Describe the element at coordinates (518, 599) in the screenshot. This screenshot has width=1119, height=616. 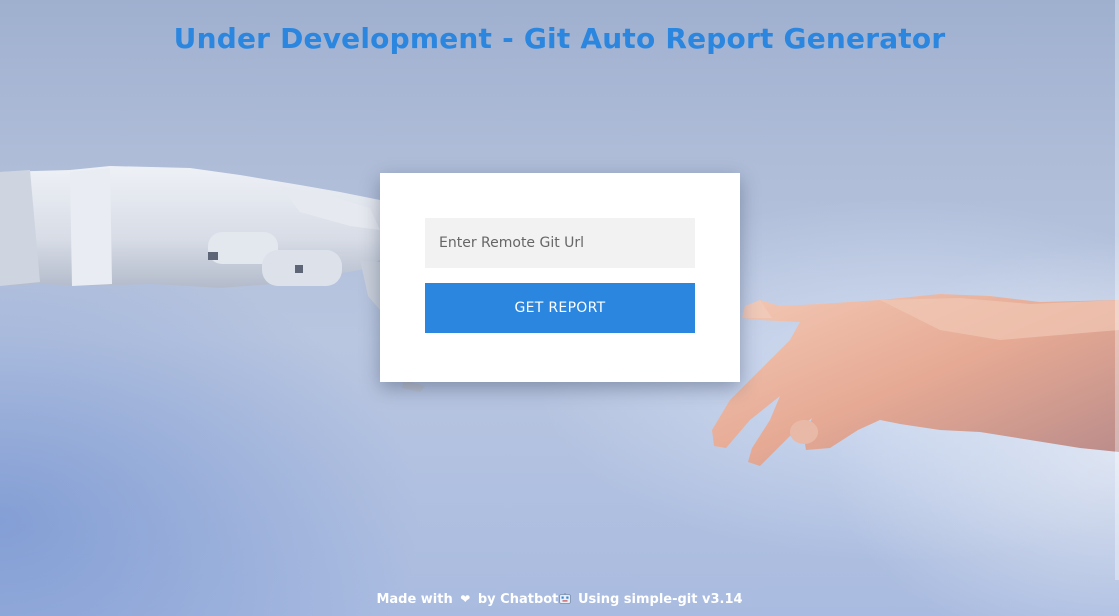
I see `footer-by-chatbot-text: by Chatbot` at that location.